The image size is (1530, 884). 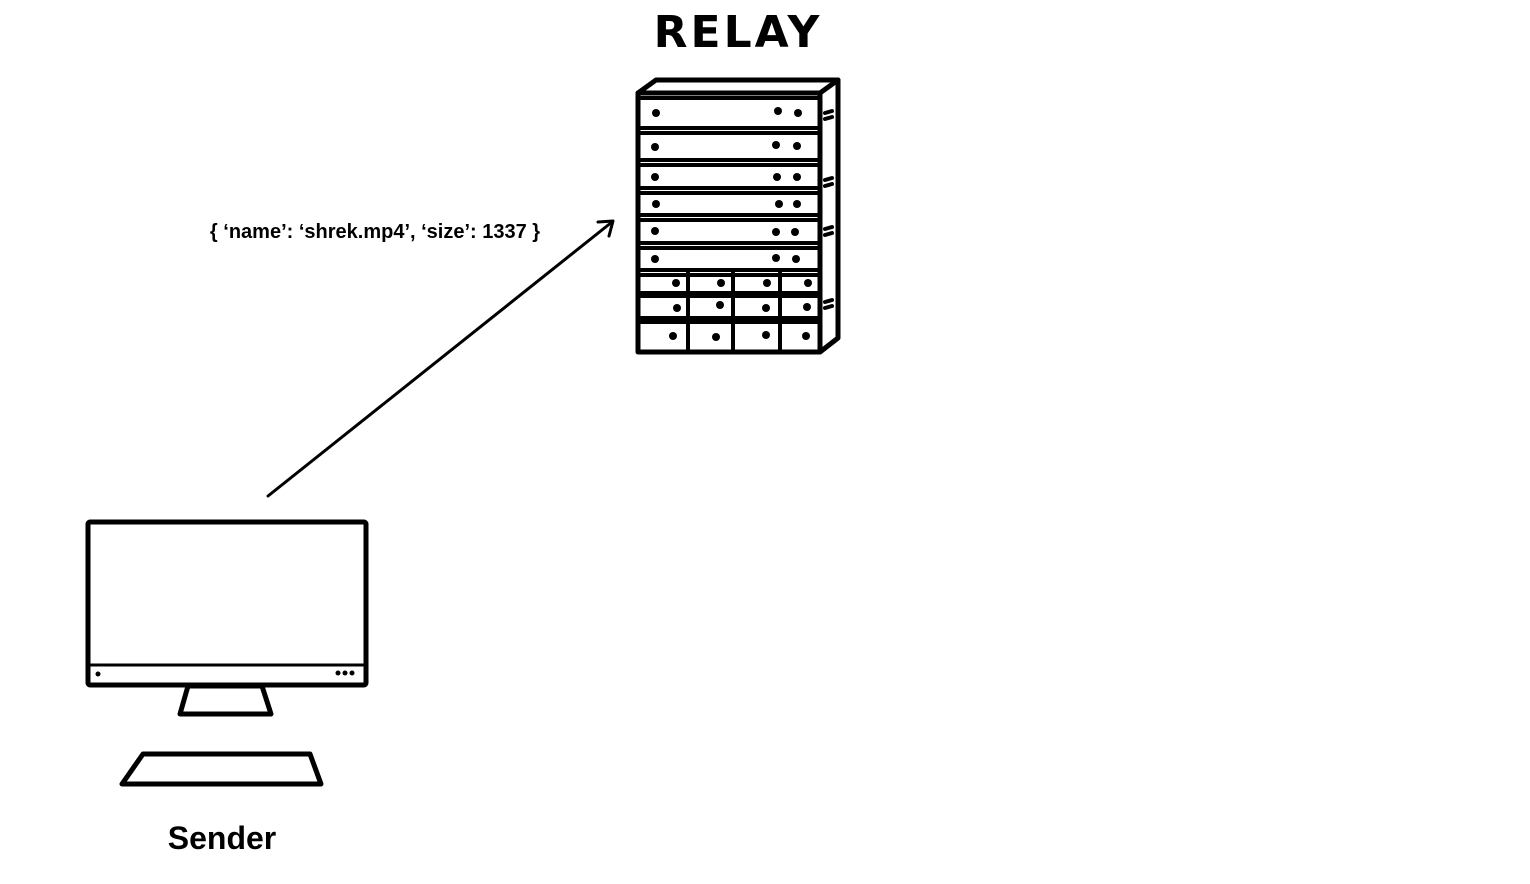 What do you see at coordinates (375, 232) in the screenshot?
I see `message-label: { ‘name’: ‘shrek.mp4’, ‘size’: 1337 }` at bounding box center [375, 232].